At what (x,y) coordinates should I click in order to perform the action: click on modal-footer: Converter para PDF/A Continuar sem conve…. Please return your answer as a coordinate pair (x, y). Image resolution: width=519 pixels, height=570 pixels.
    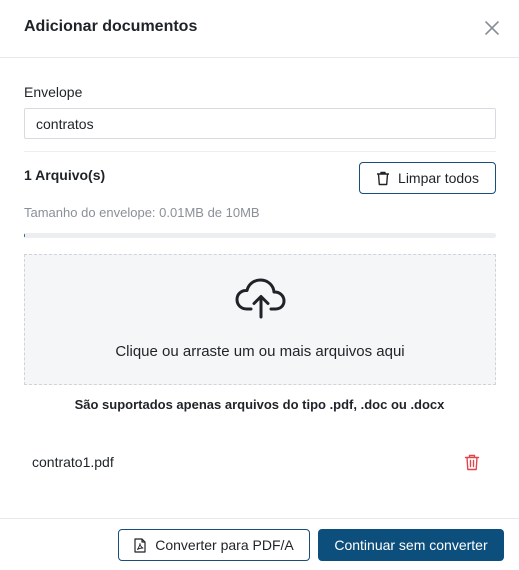
    Looking at the image, I should click on (259, 544).